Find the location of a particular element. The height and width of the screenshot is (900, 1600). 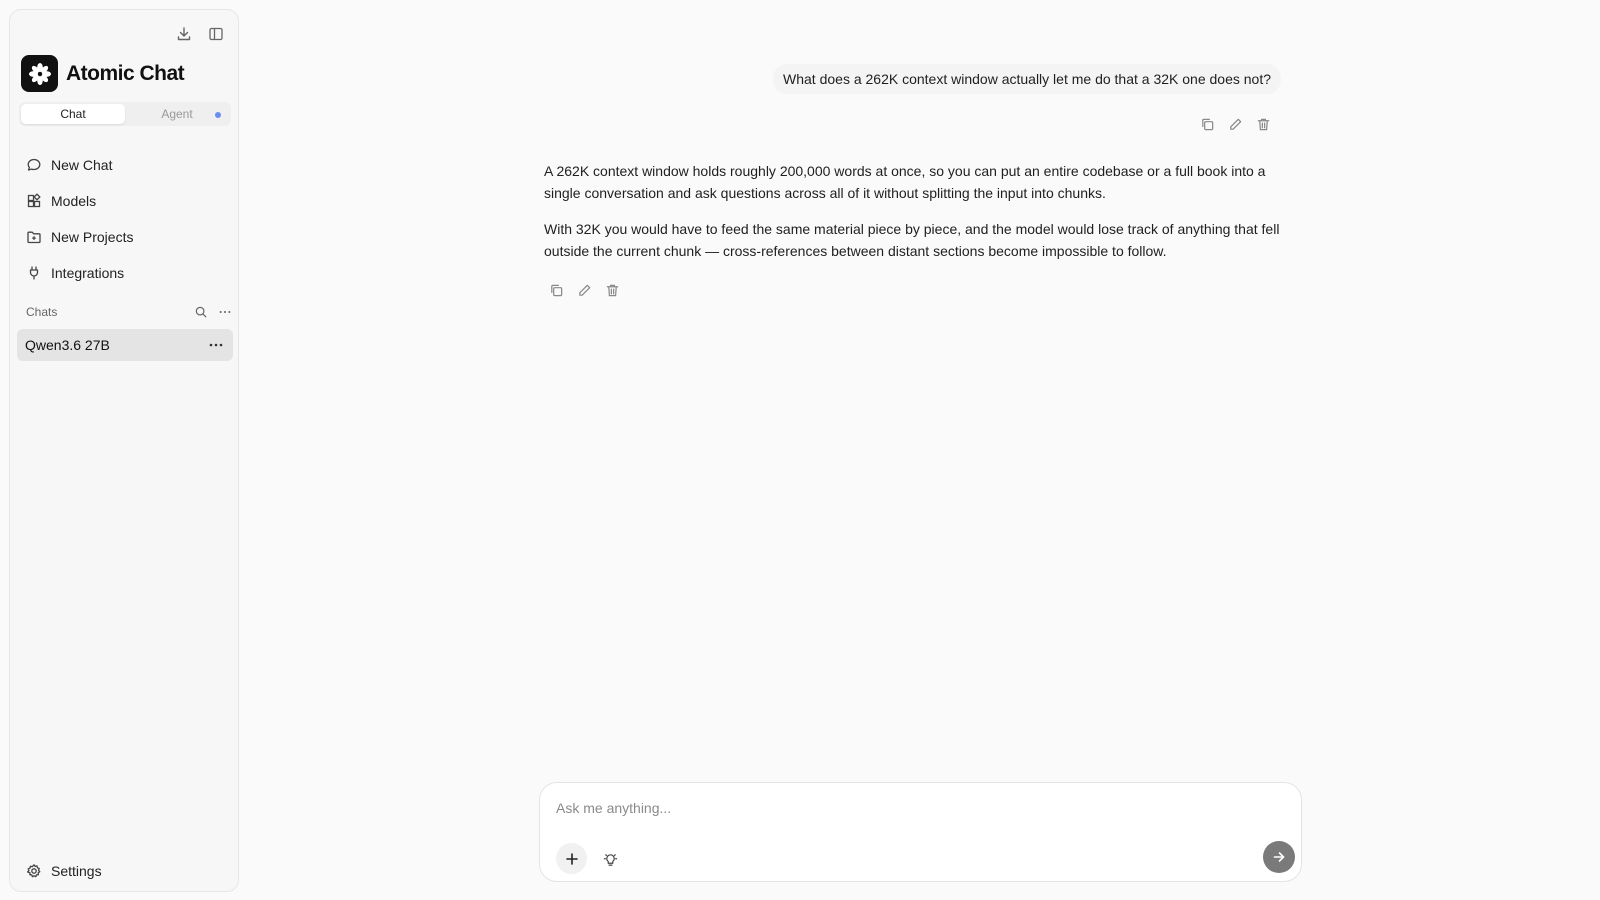

plug-icon is located at coordinates (34, 273).